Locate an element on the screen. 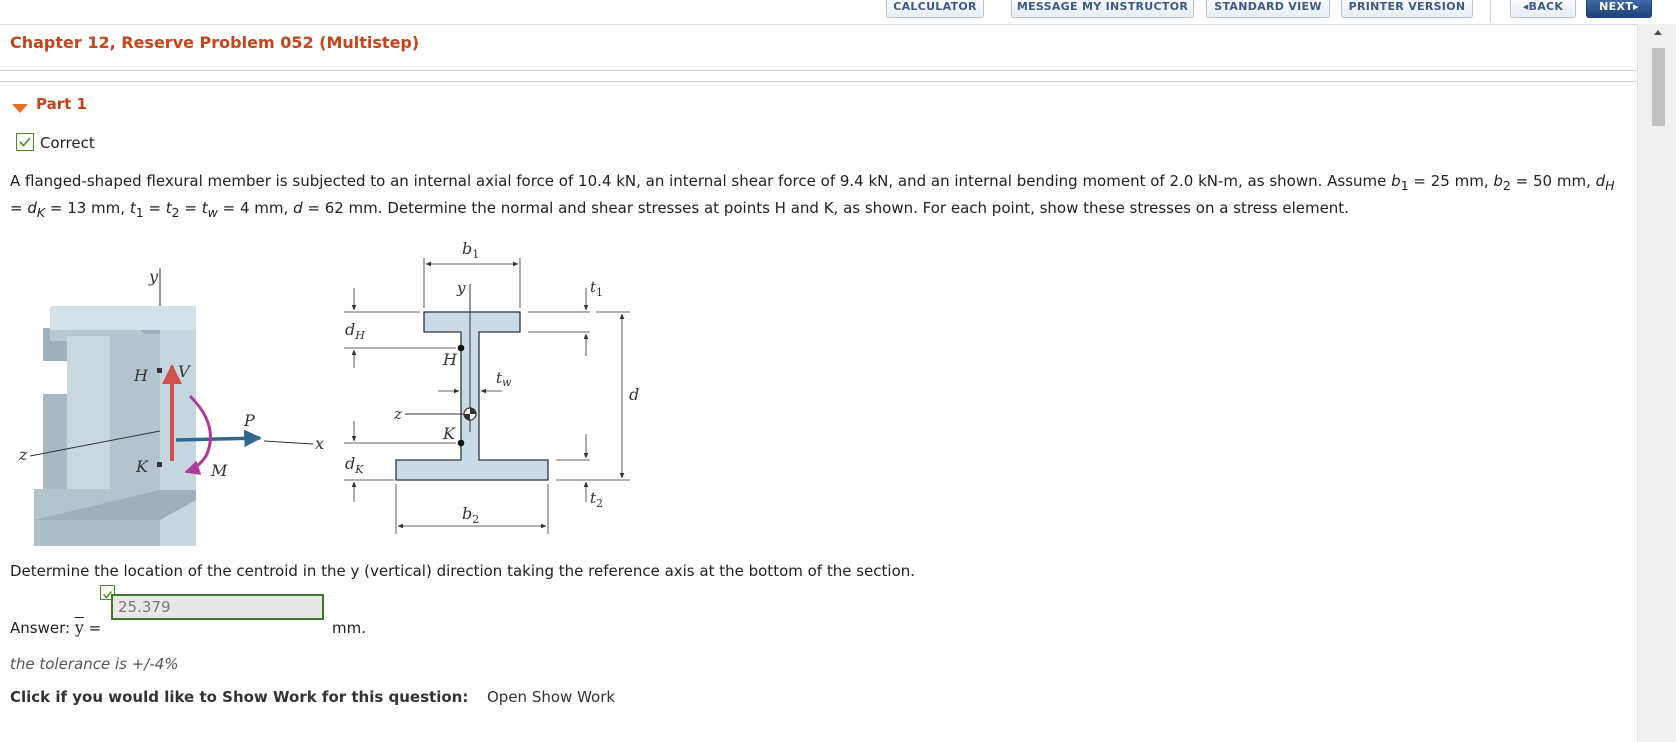 The width and height of the screenshot is (1676, 742). label-b1: b1 is located at coordinates (470, 250).